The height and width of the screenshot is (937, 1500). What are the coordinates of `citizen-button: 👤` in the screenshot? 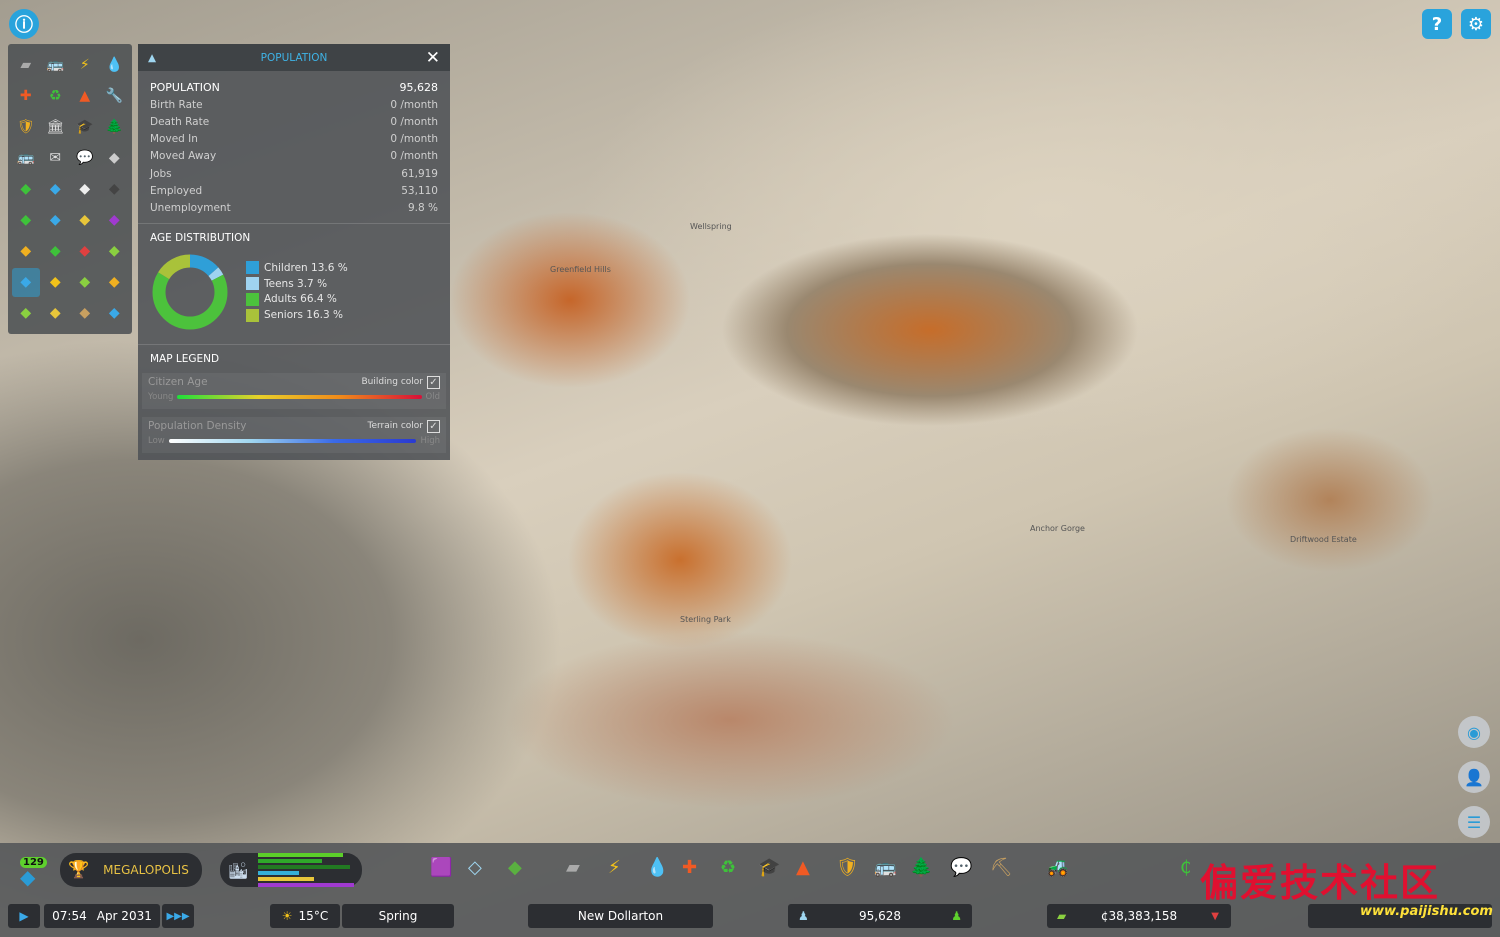 It's located at (1474, 777).